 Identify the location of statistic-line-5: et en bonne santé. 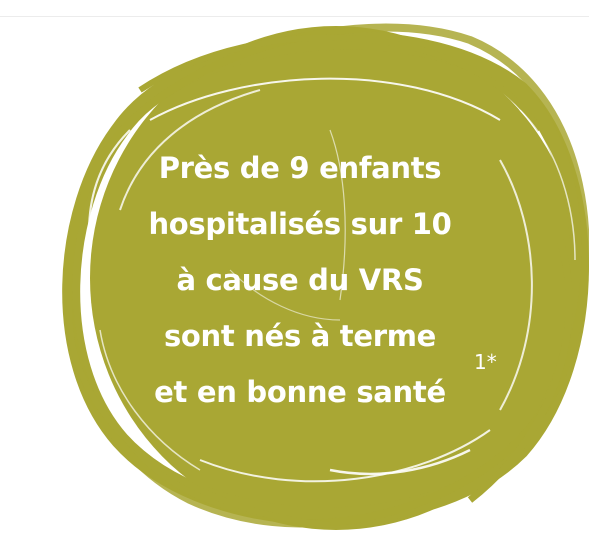
(300, 392).